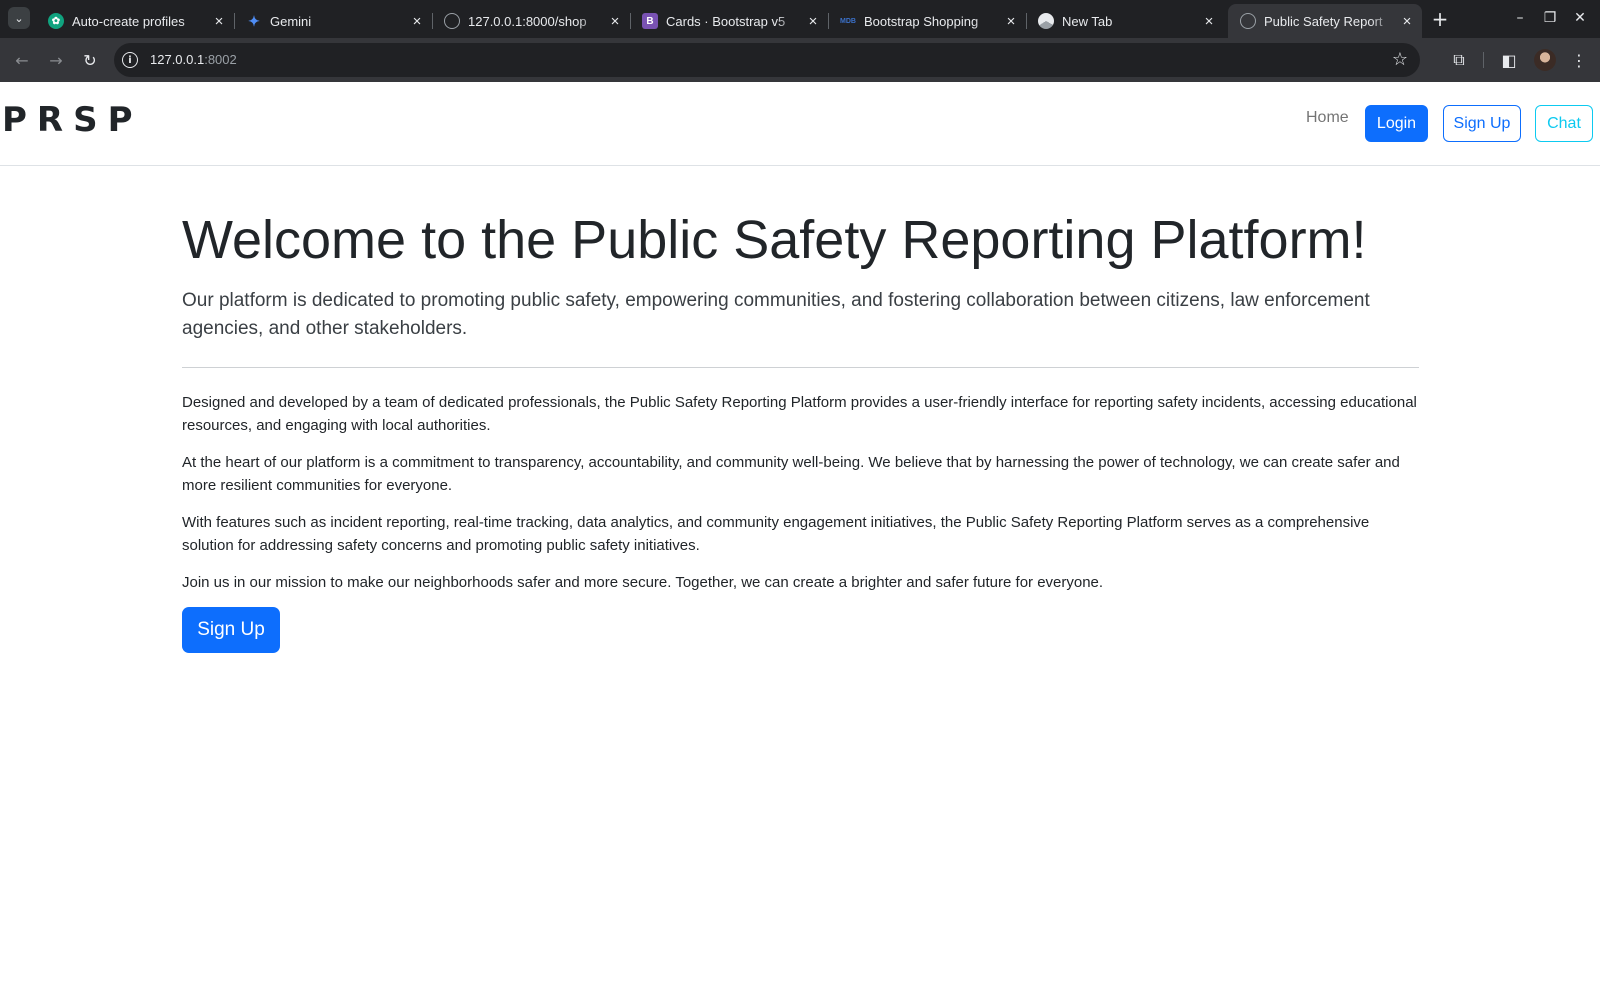  I want to click on tab-title: Public Safety Report, so click(1323, 21).